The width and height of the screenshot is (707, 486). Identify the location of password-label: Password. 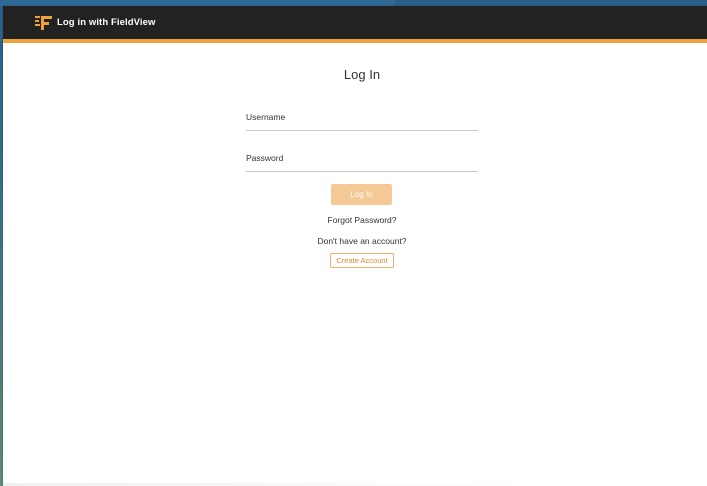
(265, 158).